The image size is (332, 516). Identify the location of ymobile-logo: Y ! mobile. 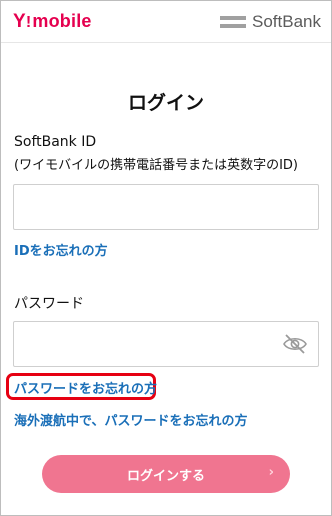
(52, 22).